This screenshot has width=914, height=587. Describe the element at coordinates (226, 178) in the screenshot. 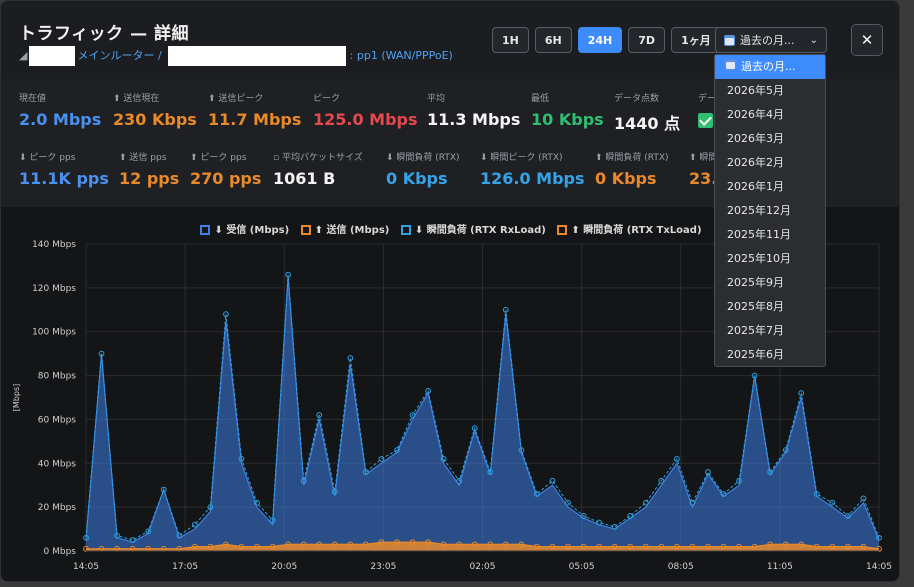

I see `stat-value: 270 pps` at that location.